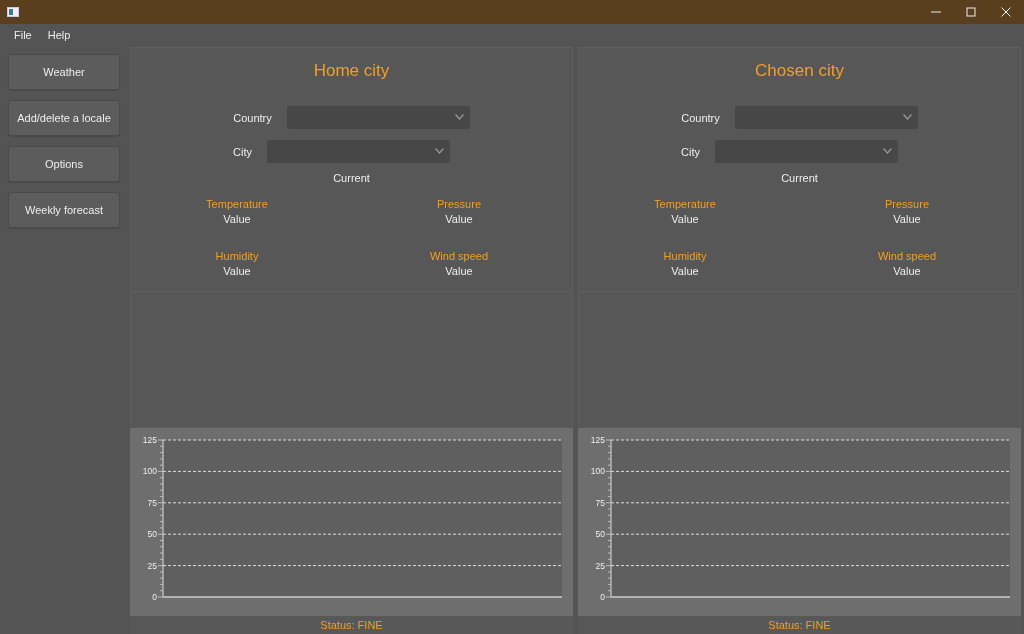 The image size is (1024, 634). Describe the element at coordinates (64, 164) in the screenshot. I see `sidebar-button: Options` at that location.